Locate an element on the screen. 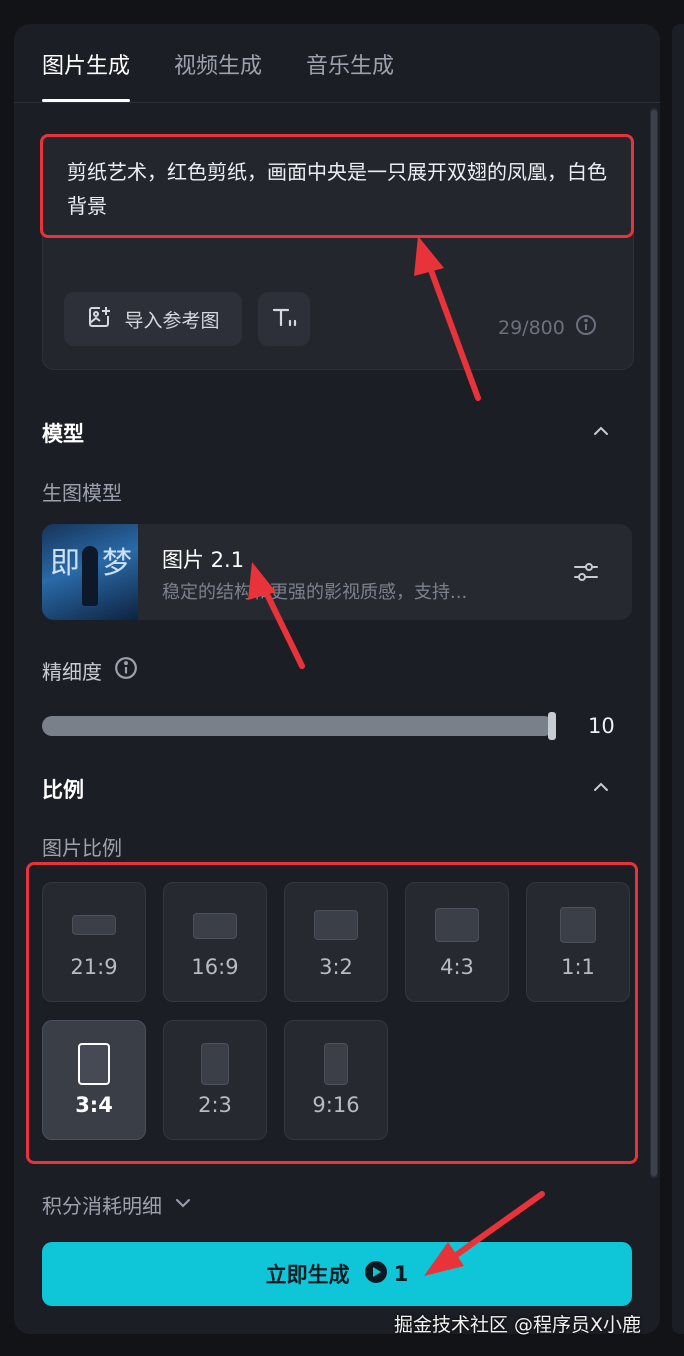  tab-divider is located at coordinates (337, 102).